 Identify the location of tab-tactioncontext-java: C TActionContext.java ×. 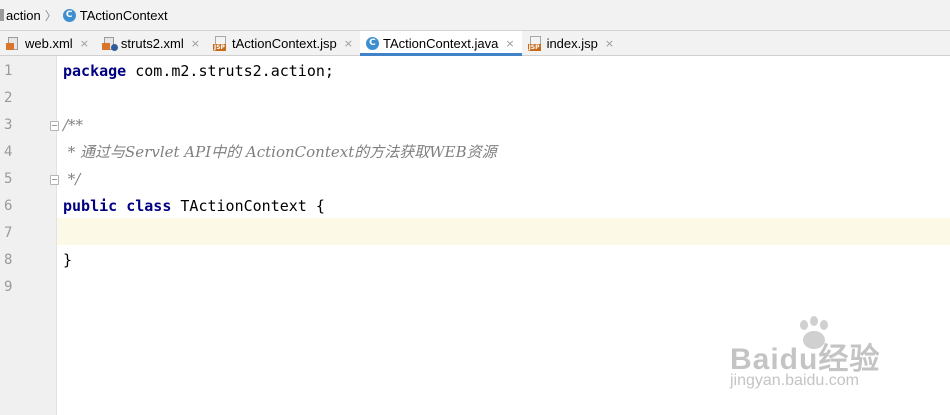
(440, 43).